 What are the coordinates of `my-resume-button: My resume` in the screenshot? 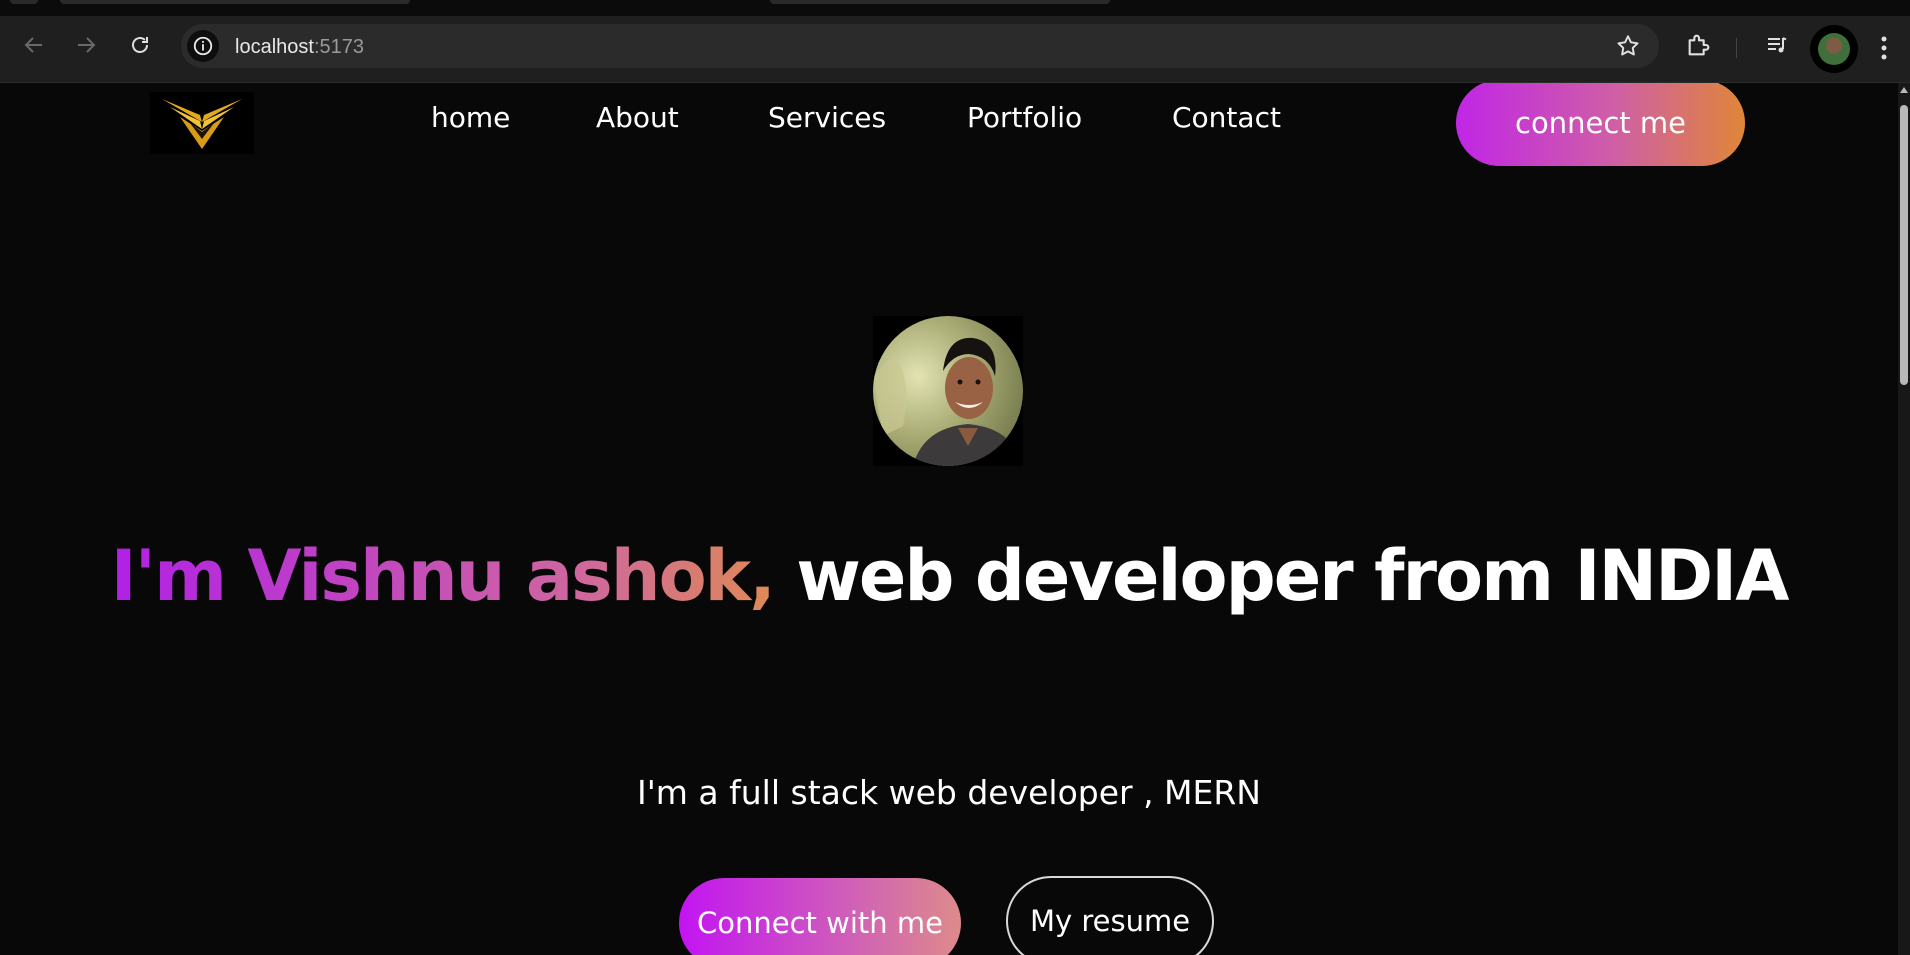 It's located at (1110, 915).